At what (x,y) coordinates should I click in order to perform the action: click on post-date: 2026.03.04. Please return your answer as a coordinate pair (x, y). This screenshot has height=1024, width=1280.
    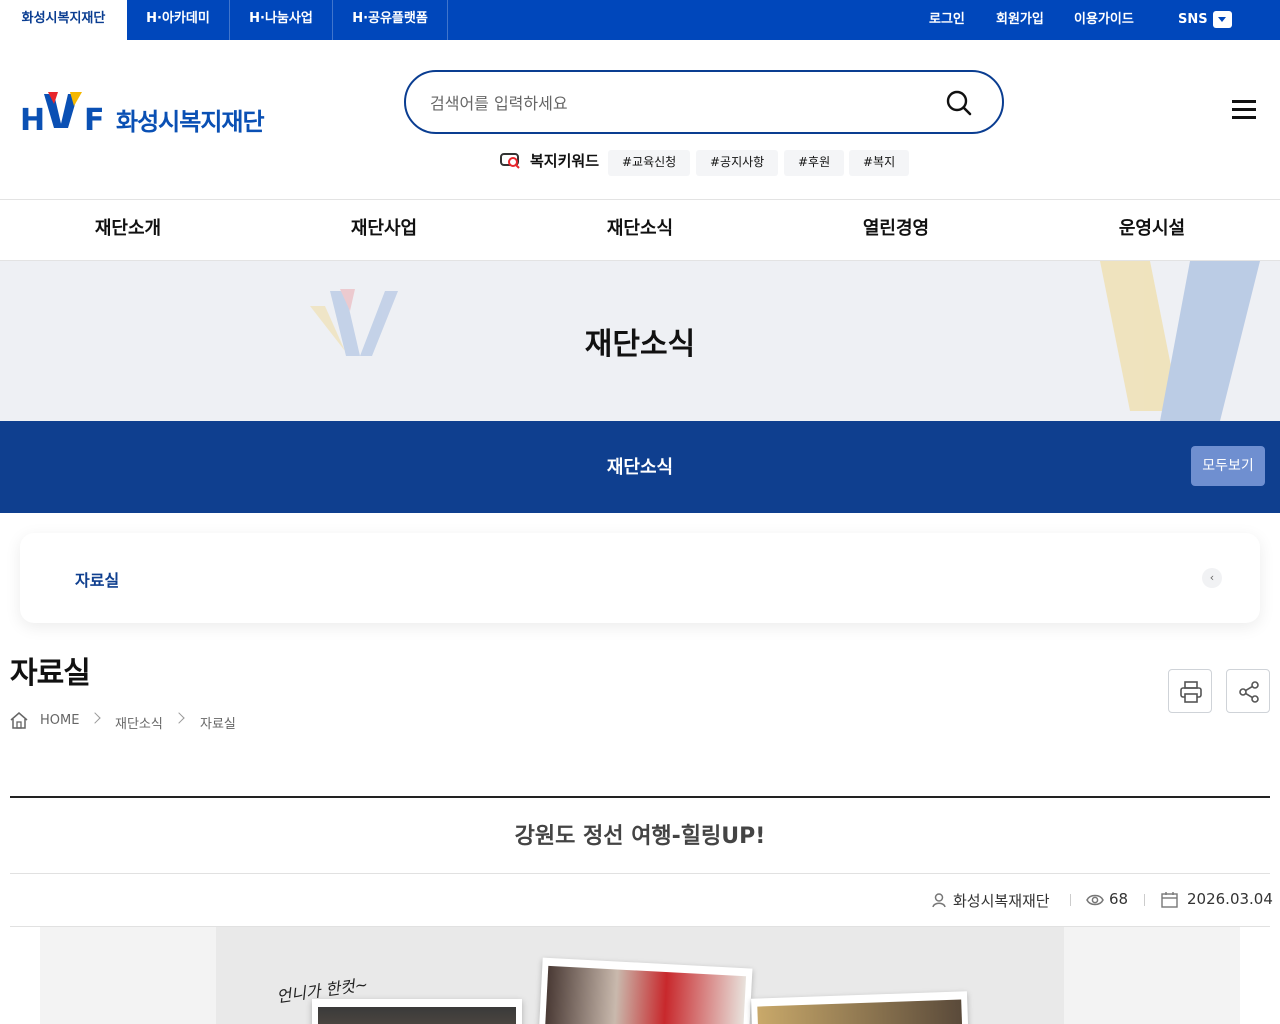
    Looking at the image, I should click on (1230, 899).